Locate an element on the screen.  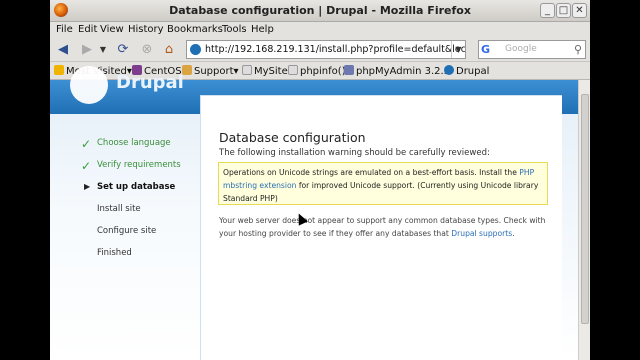
url-dropdown-icon: ▼ is located at coordinates (458, 49).